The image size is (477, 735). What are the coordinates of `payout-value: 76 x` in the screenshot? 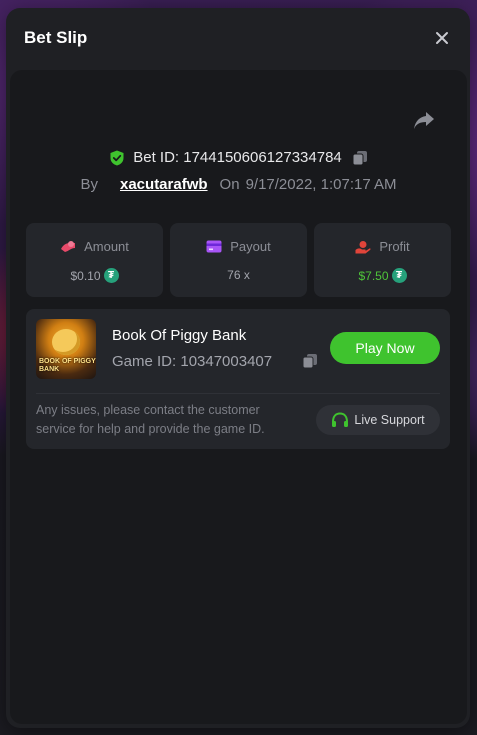 It's located at (238, 275).